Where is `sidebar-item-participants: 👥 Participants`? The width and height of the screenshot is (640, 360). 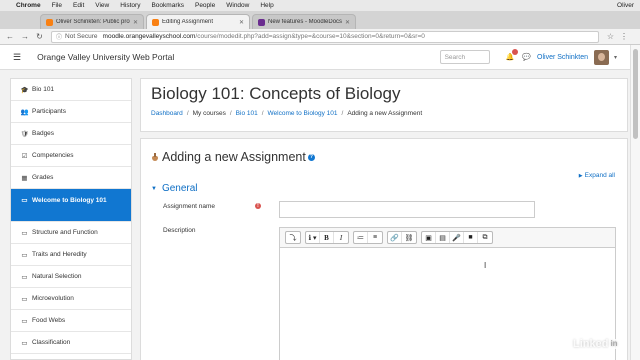
sidebar-item-participants: 👥 Participants is located at coordinates (71, 112).